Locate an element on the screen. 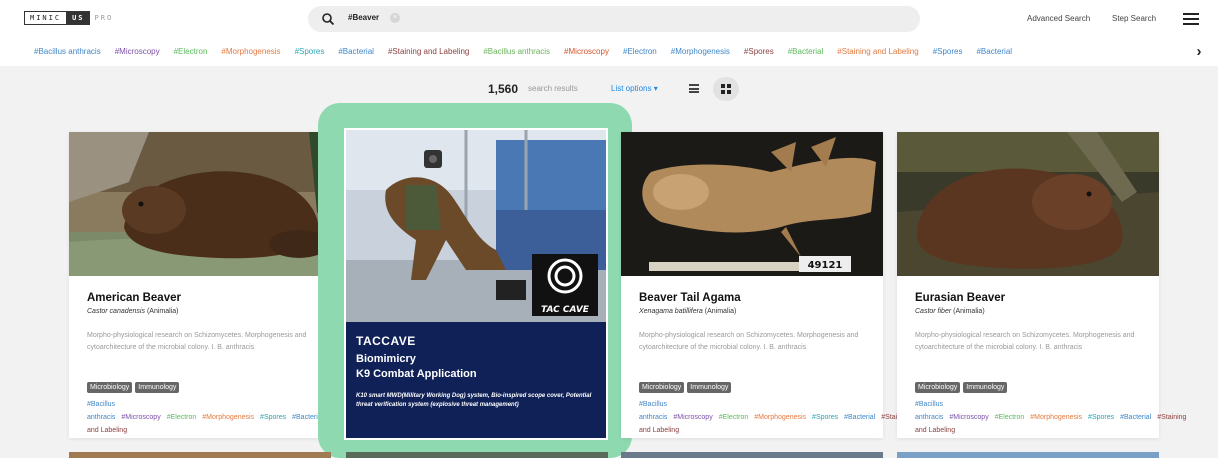  list-options-dropdown: List options ▾ is located at coordinates (634, 88).